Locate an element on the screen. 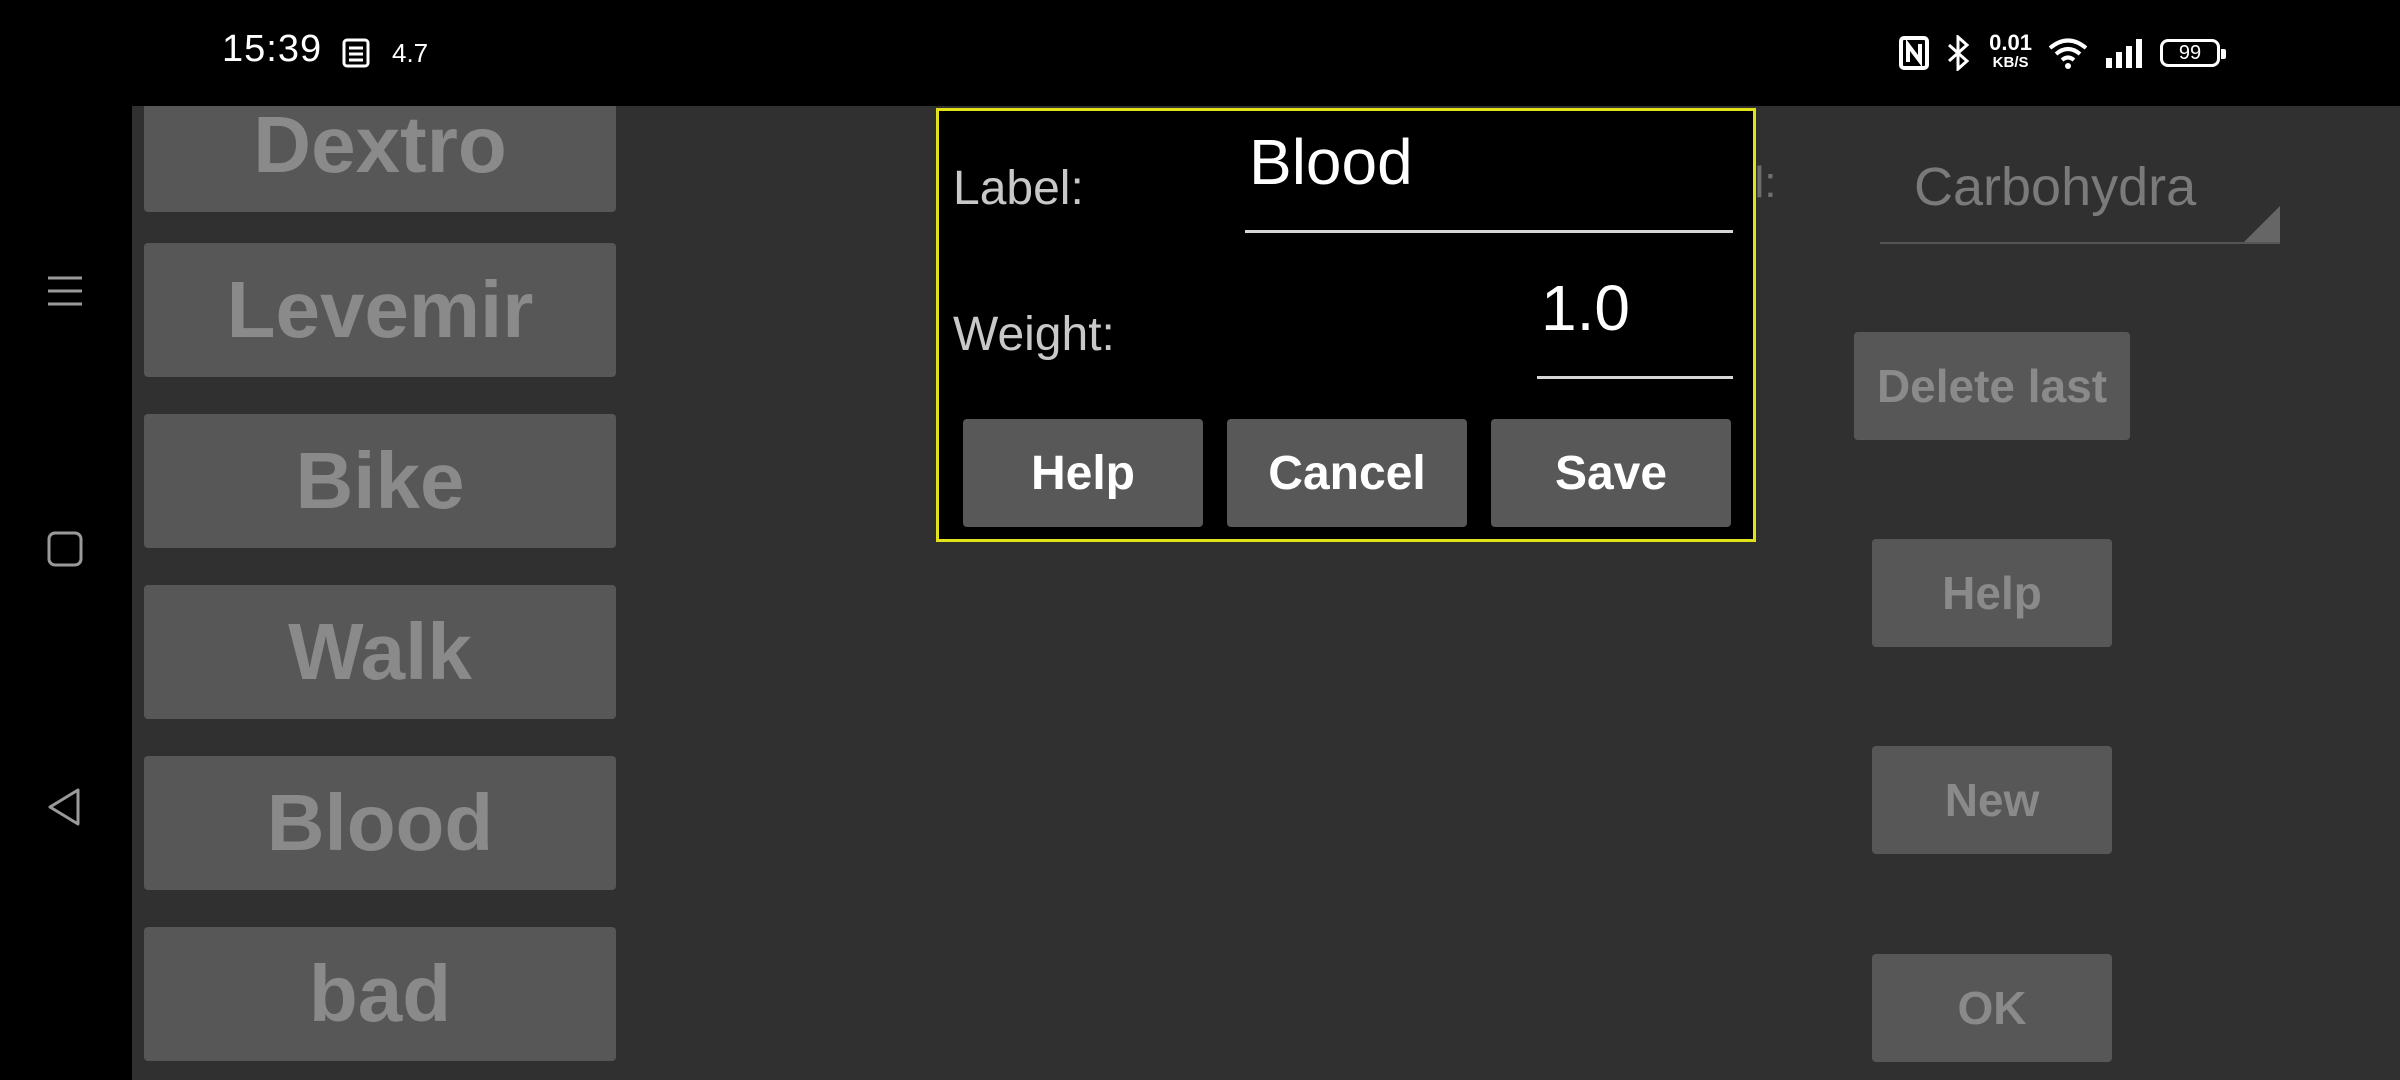  net-speed-unit: KB/S is located at coordinates (2010, 62).